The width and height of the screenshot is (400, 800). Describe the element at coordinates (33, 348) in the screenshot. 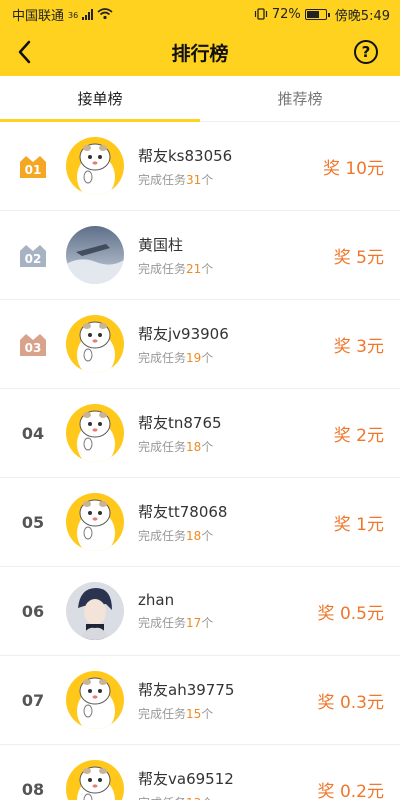

I see `rank-number: 03` at that location.